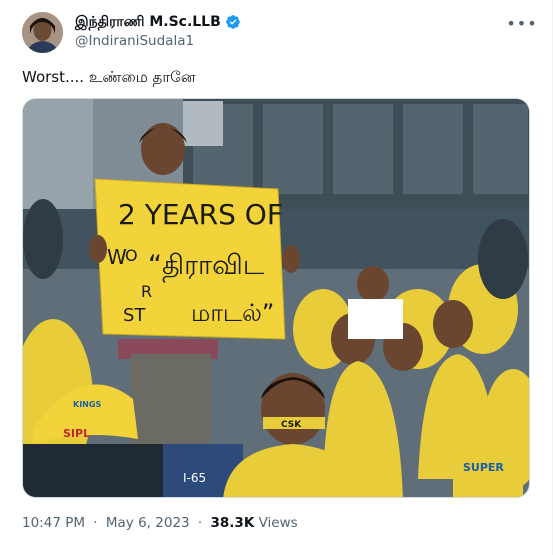 The height and width of the screenshot is (555, 553). I want to click on tweet-metadata: 10:47 PM · May 6, 2023 · 38.3K Views, so click(160, 523).